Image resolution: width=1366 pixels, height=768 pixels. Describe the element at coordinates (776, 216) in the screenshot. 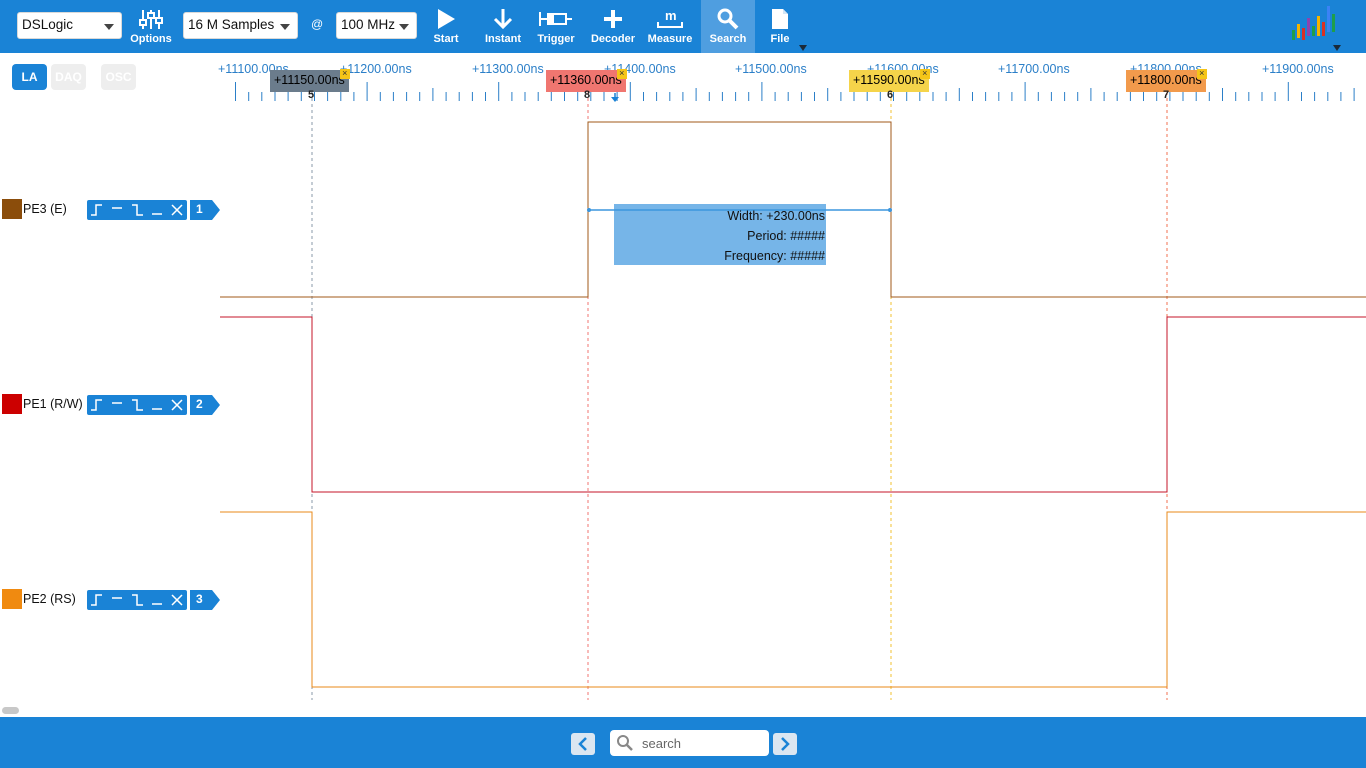

I see `measure-width: Width: +230.00ns` at that location.